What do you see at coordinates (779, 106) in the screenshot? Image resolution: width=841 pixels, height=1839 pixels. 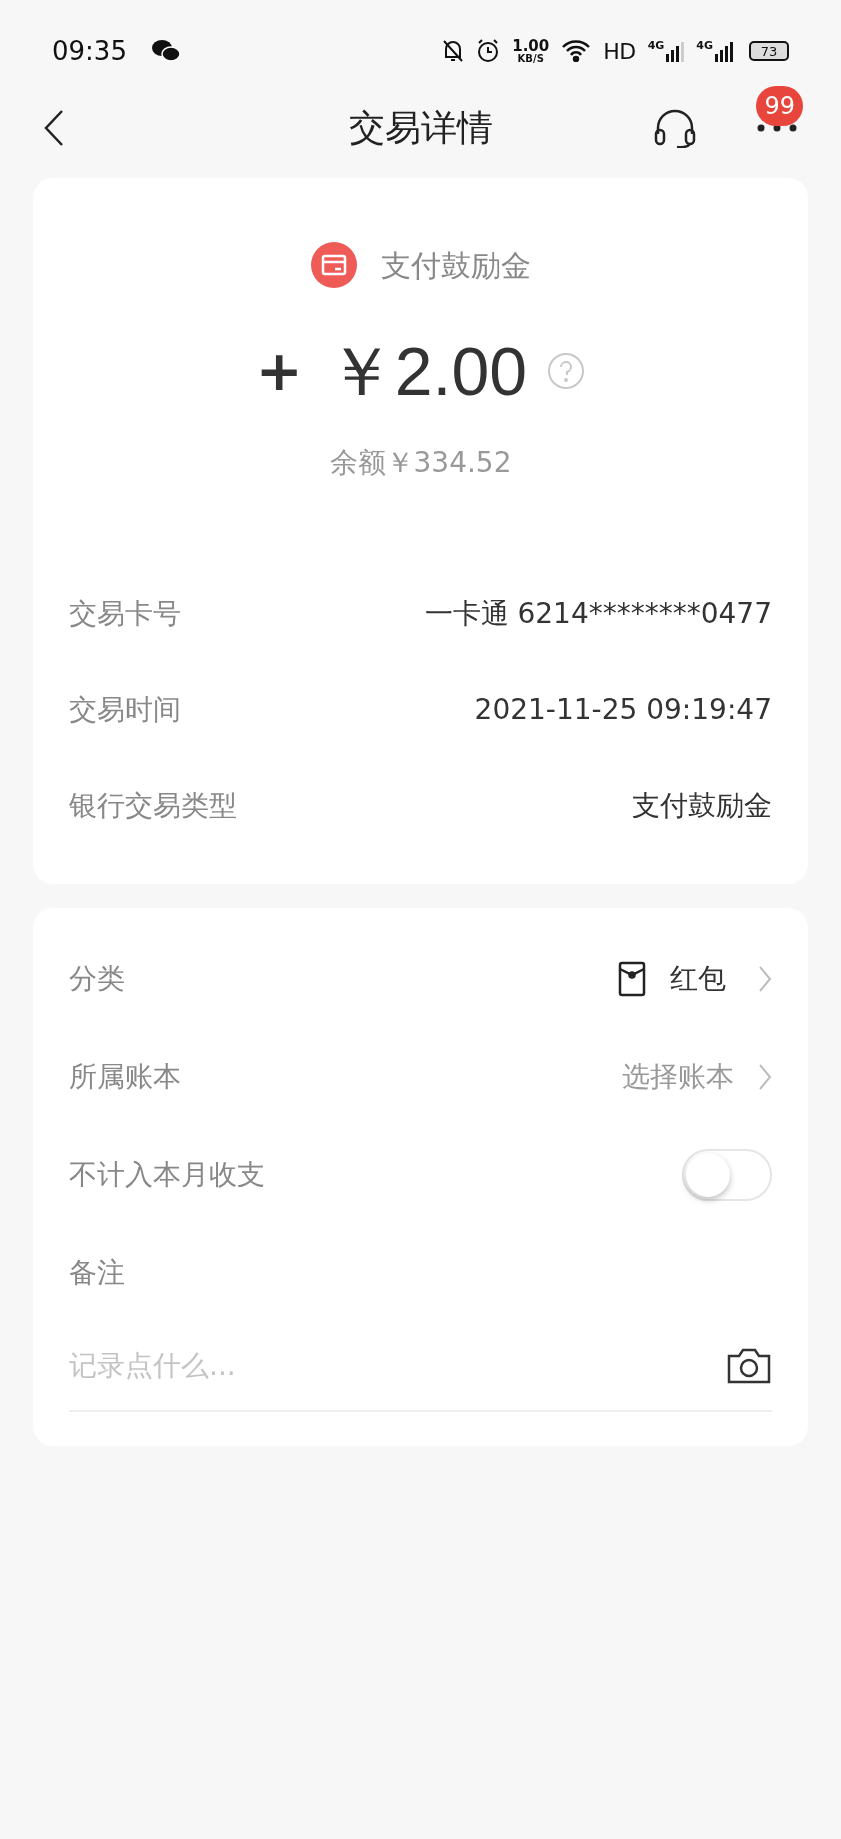 I see `notification-badge: 99` at bounding box center [779, 106].